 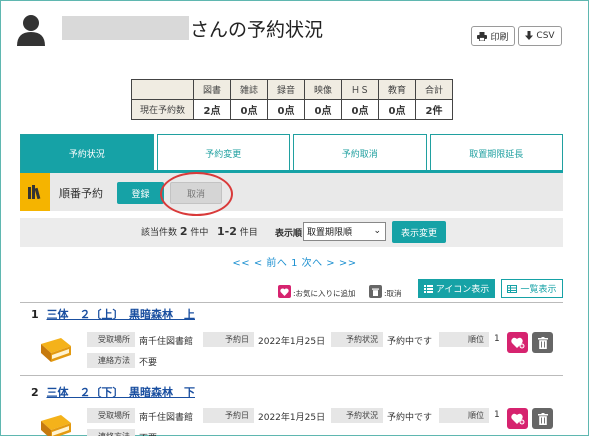 I want to click on summary-col-header: 映像, so click(x=323, y=89).